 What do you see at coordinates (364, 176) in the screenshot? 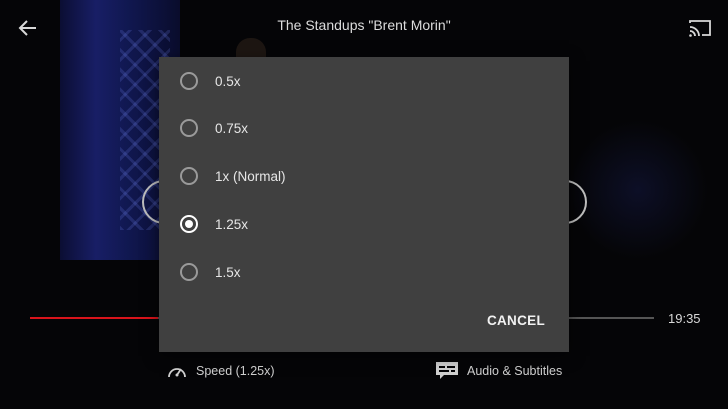
I see `speed-option-1x: 1x (Normal)` at bounding box center [364, 176].